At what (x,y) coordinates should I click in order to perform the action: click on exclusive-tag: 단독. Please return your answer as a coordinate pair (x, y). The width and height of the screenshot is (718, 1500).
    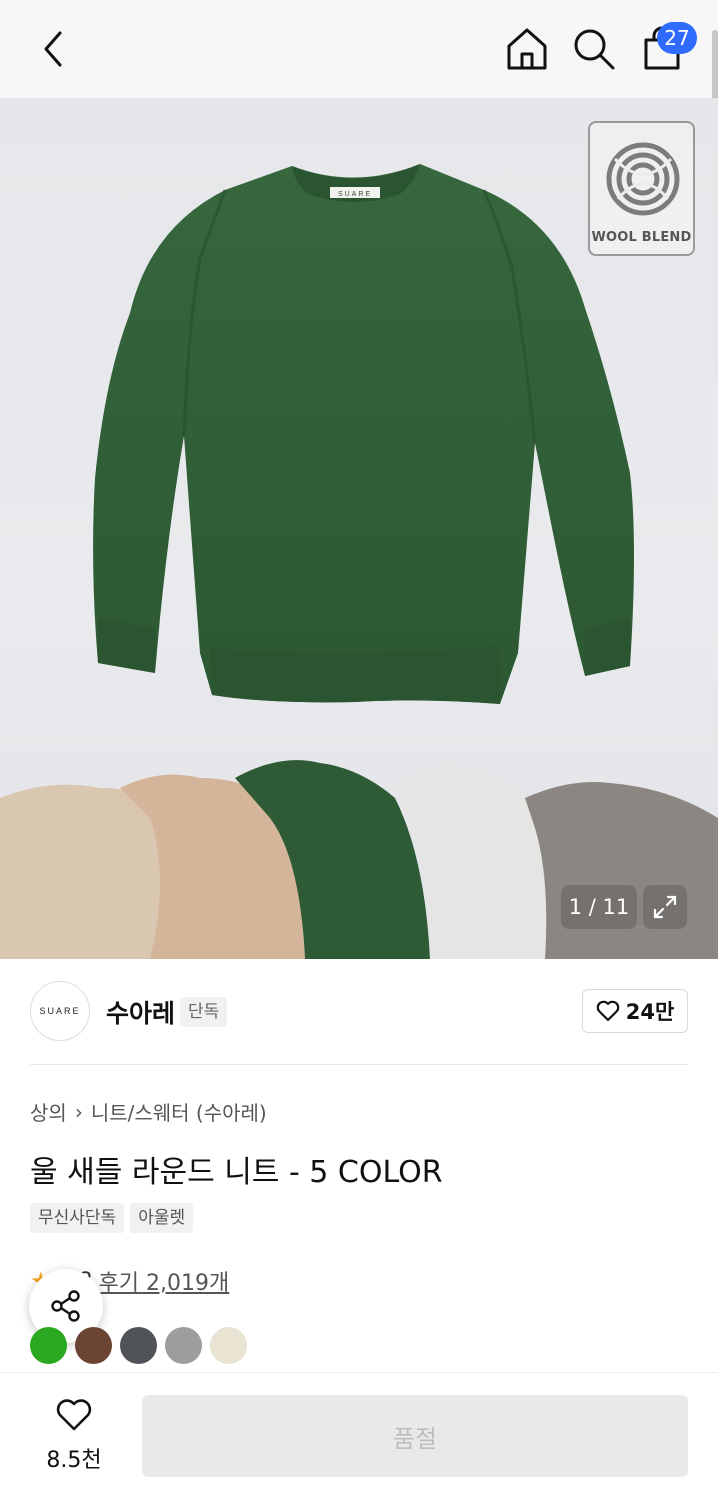
    Looking at the image, I should click on (204, 1012).